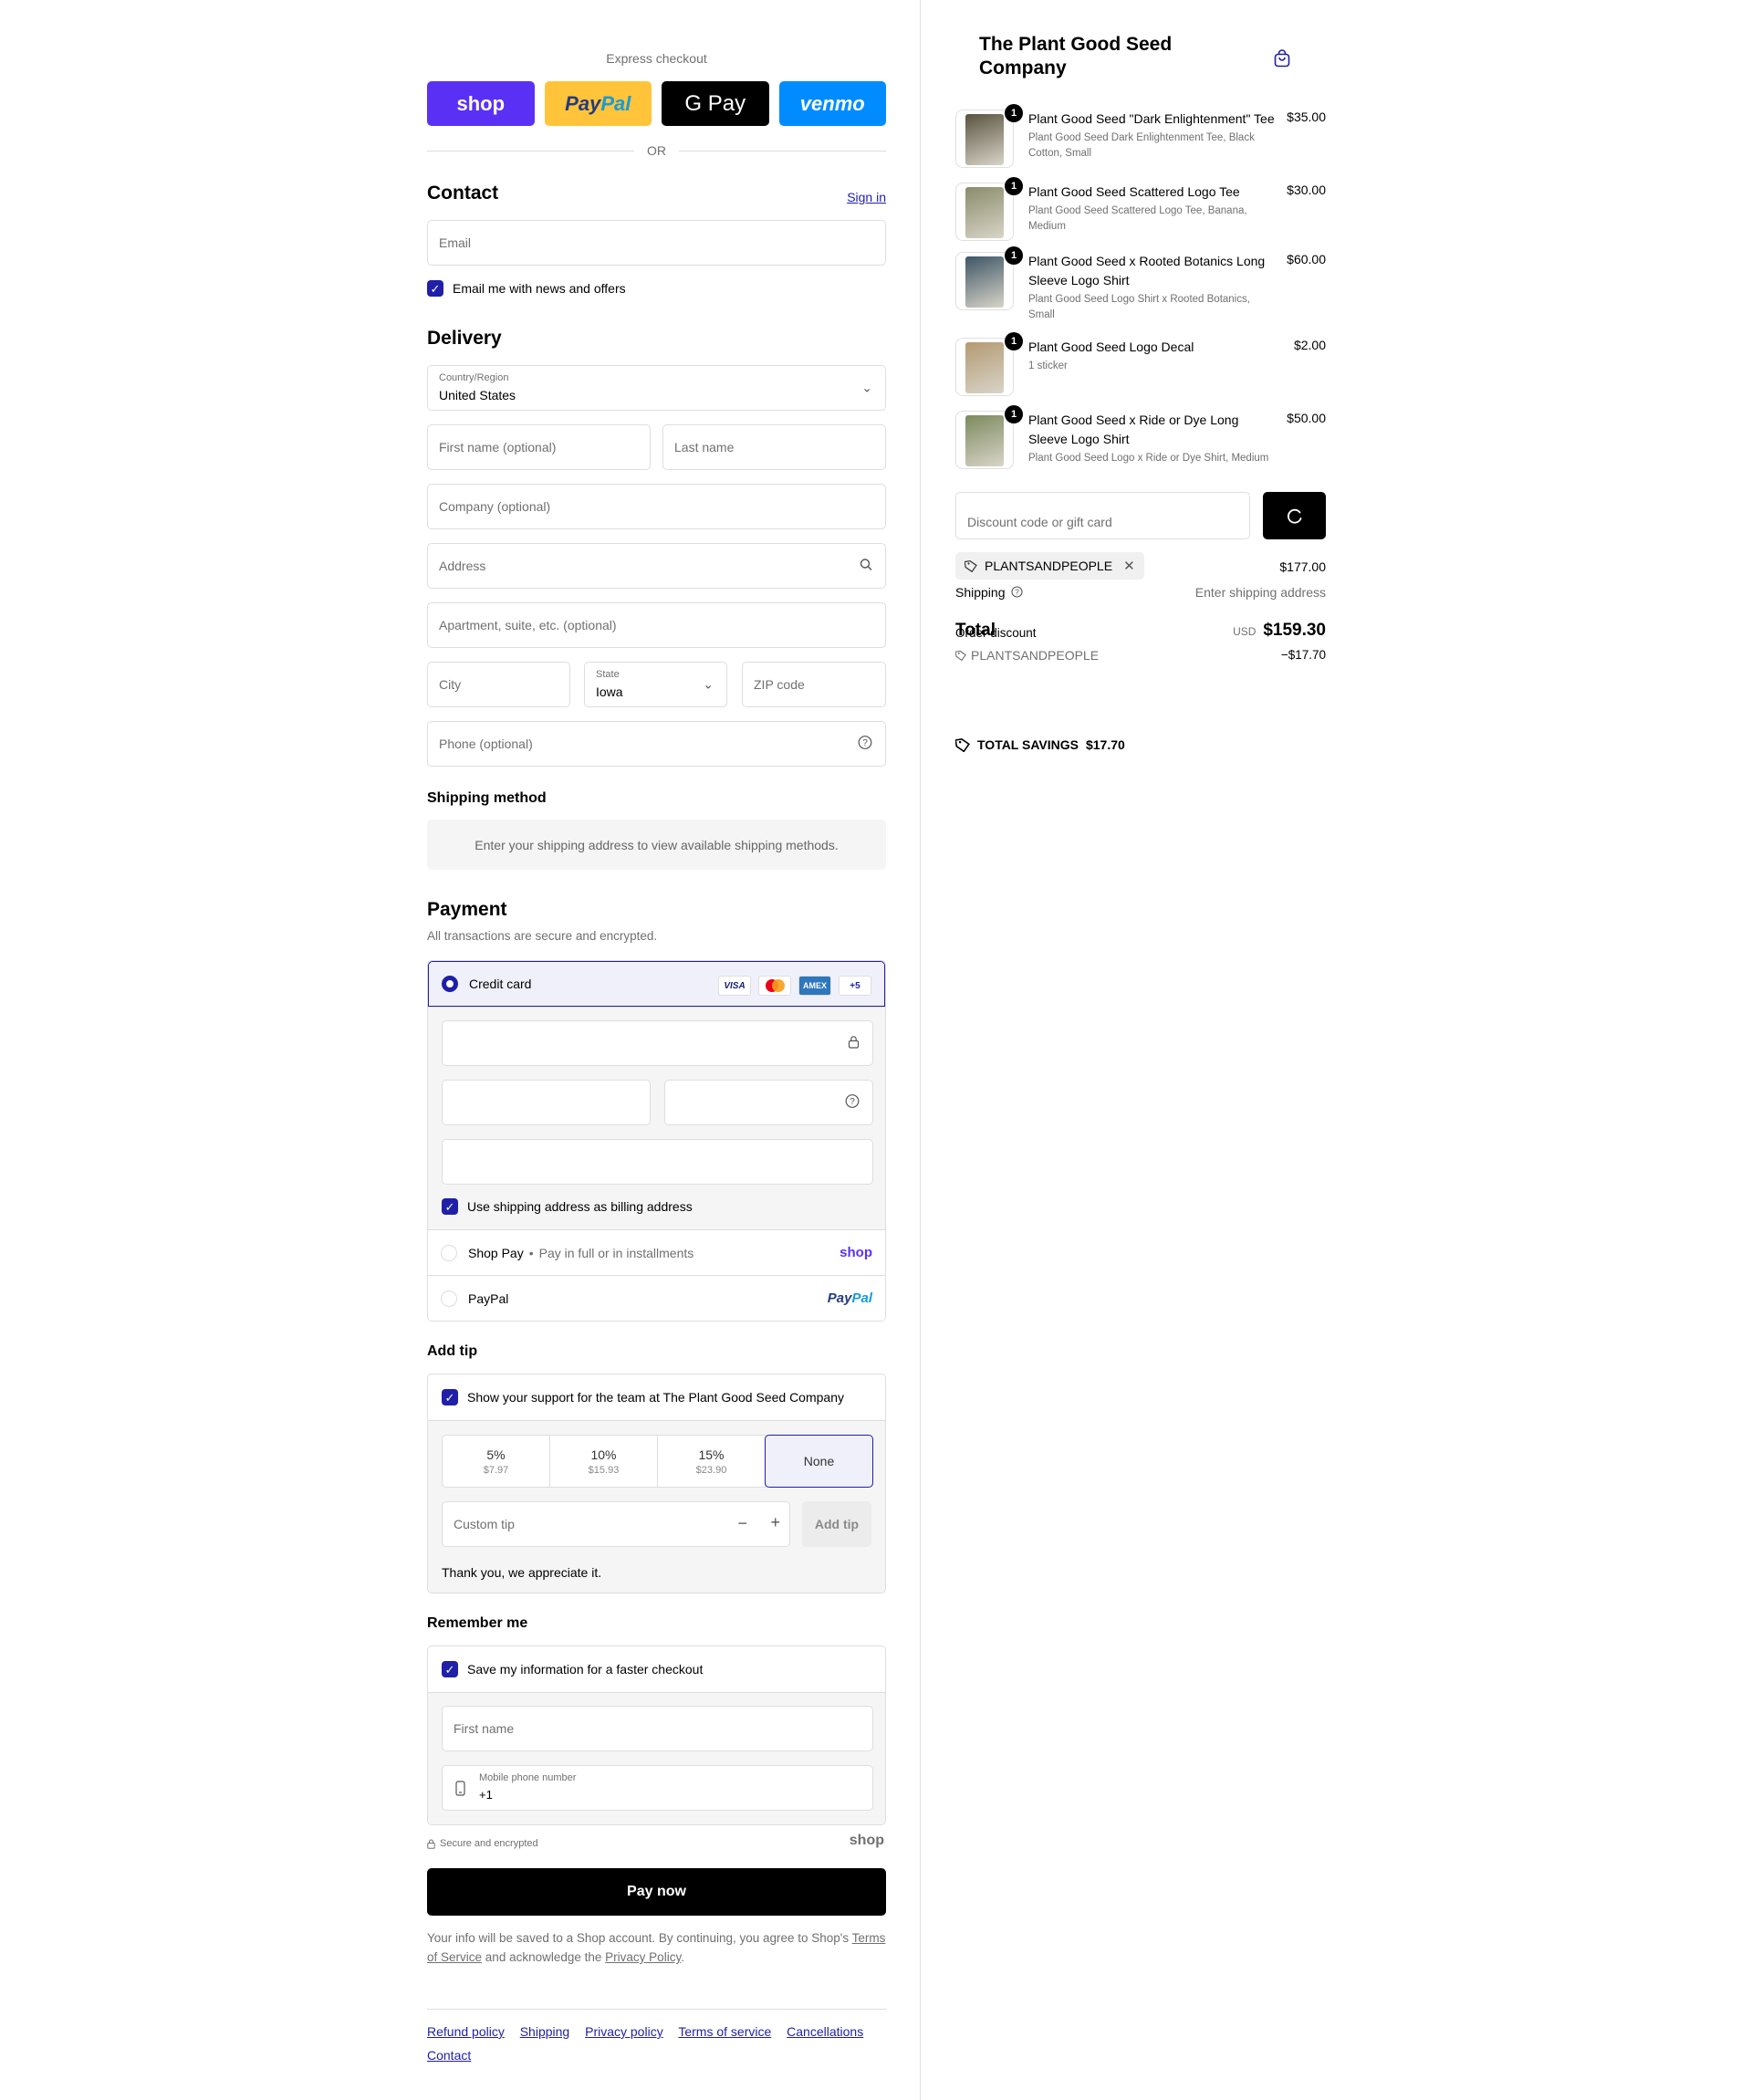 The width and height of the screenshot is (1752, 2100). What do you see at coordinates (657, 1728) in the screenshot?
I see `remember-first-name-field: First name` at bounding box center [657, 1728].